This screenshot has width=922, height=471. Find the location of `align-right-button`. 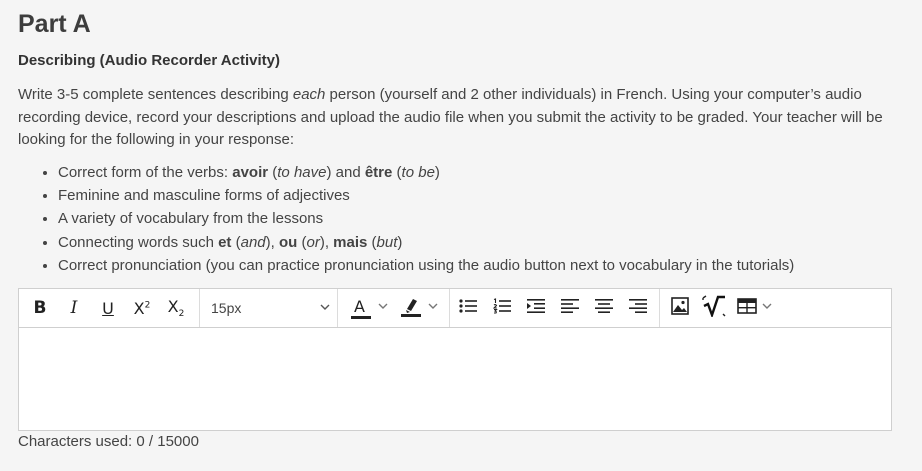

align-right-button is located at coordinates (638, 308).